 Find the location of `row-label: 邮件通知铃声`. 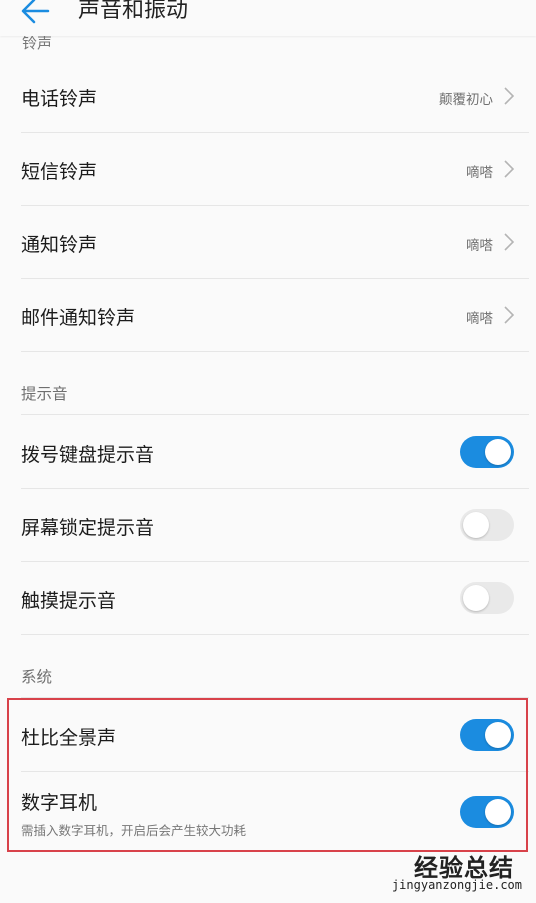

row-label: 邮件通知铃声 is located at coordinates (78, 318).